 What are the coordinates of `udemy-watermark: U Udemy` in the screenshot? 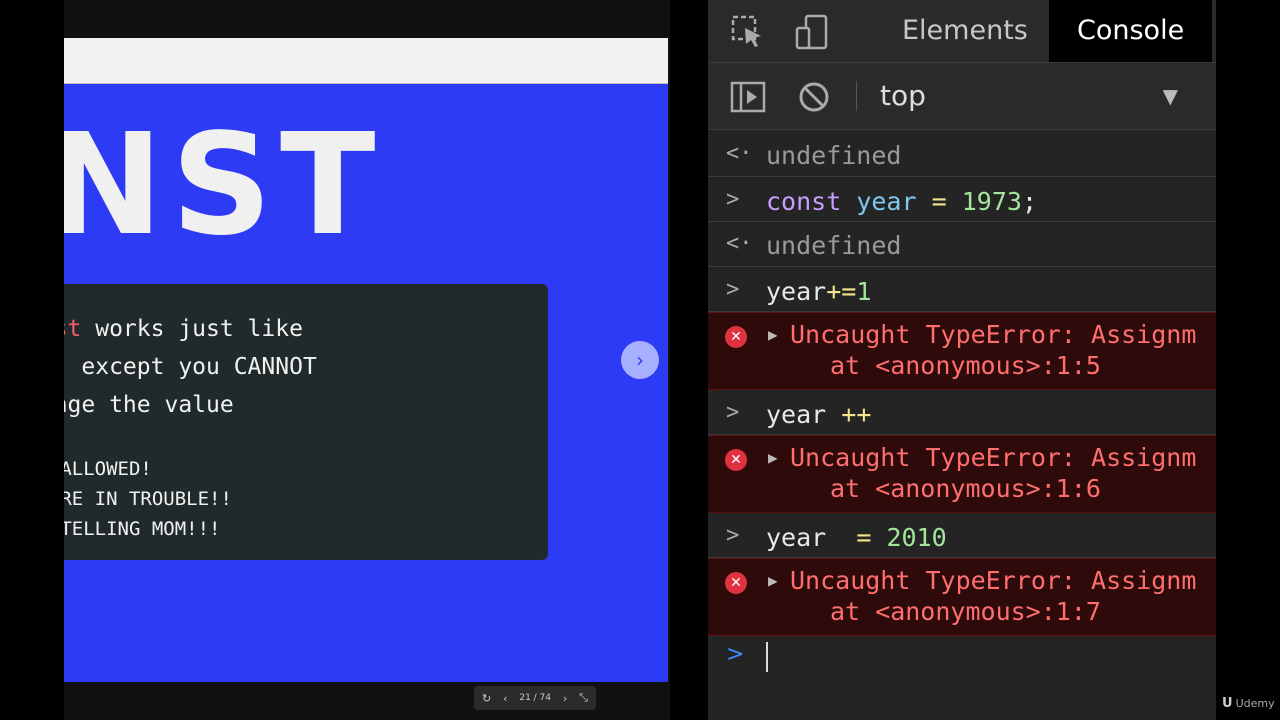 It's located at (1248, 703).